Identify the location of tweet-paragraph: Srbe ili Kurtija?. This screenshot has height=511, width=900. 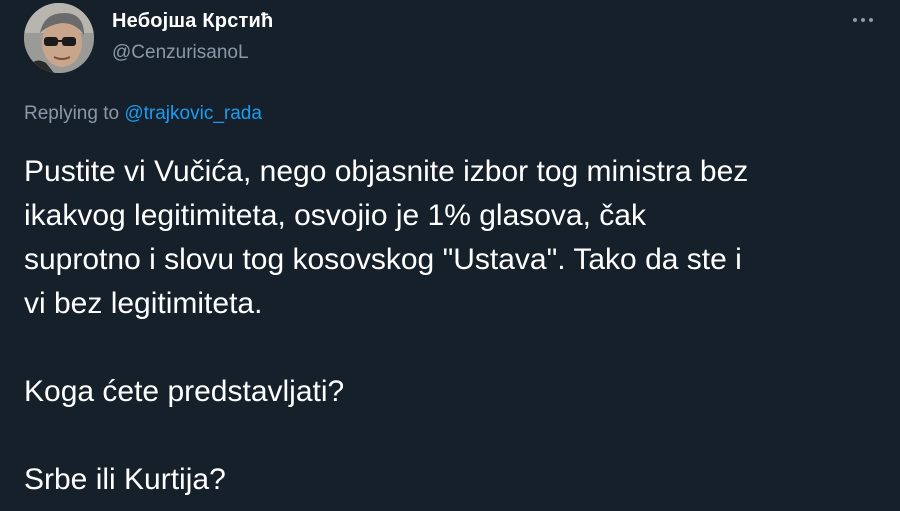
(125, 479).